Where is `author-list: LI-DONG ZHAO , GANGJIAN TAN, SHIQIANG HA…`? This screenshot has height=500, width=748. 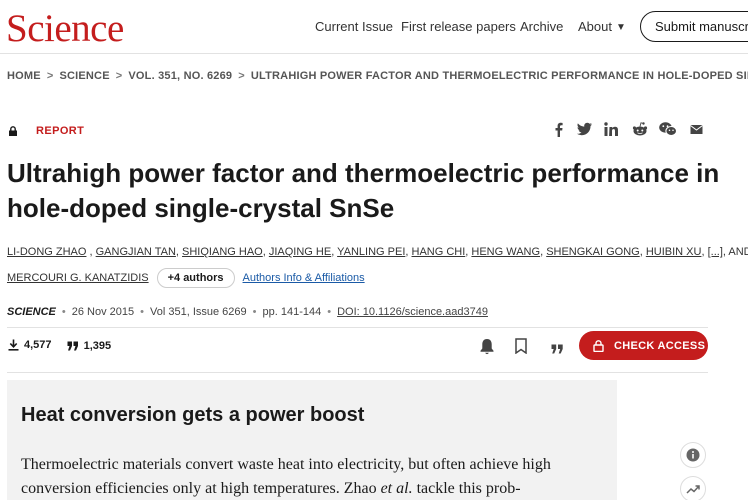 author-list: LI-DONG ZHAO , GANGJIAN TAN, SHIQIANG HA… is located at coordinates (377, 252).